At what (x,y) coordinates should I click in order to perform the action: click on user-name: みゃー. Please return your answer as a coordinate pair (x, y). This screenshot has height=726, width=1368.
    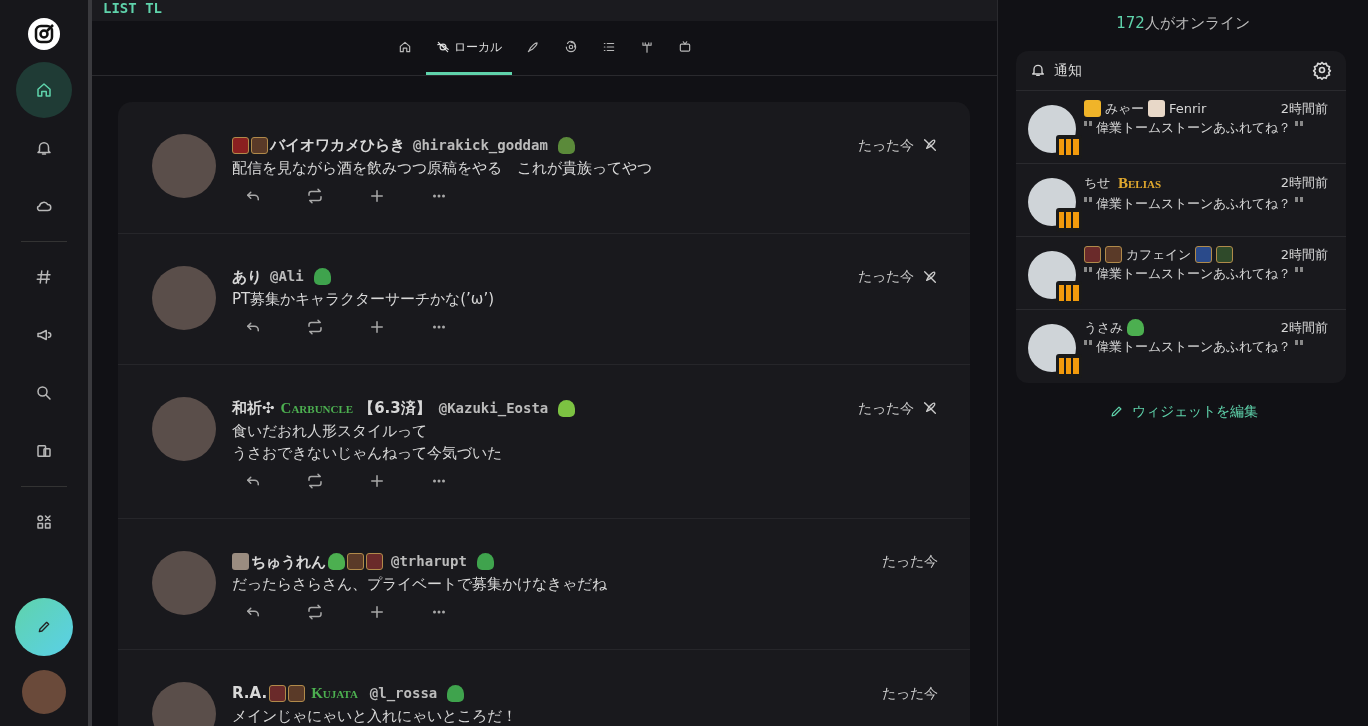
    Looking at the image, I should click on (1124, 108).